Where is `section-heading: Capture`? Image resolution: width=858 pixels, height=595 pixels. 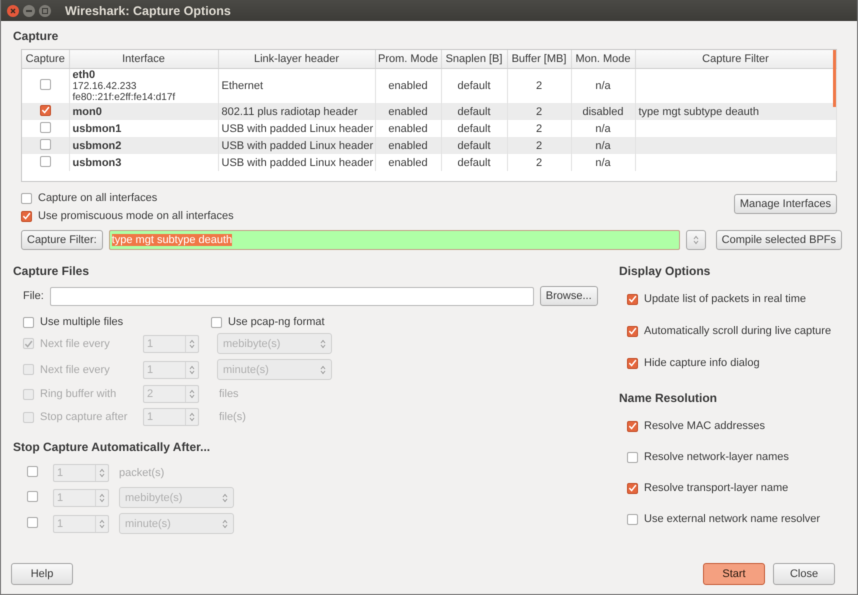
section-heading: Capture is located at coordinates (36, 36).